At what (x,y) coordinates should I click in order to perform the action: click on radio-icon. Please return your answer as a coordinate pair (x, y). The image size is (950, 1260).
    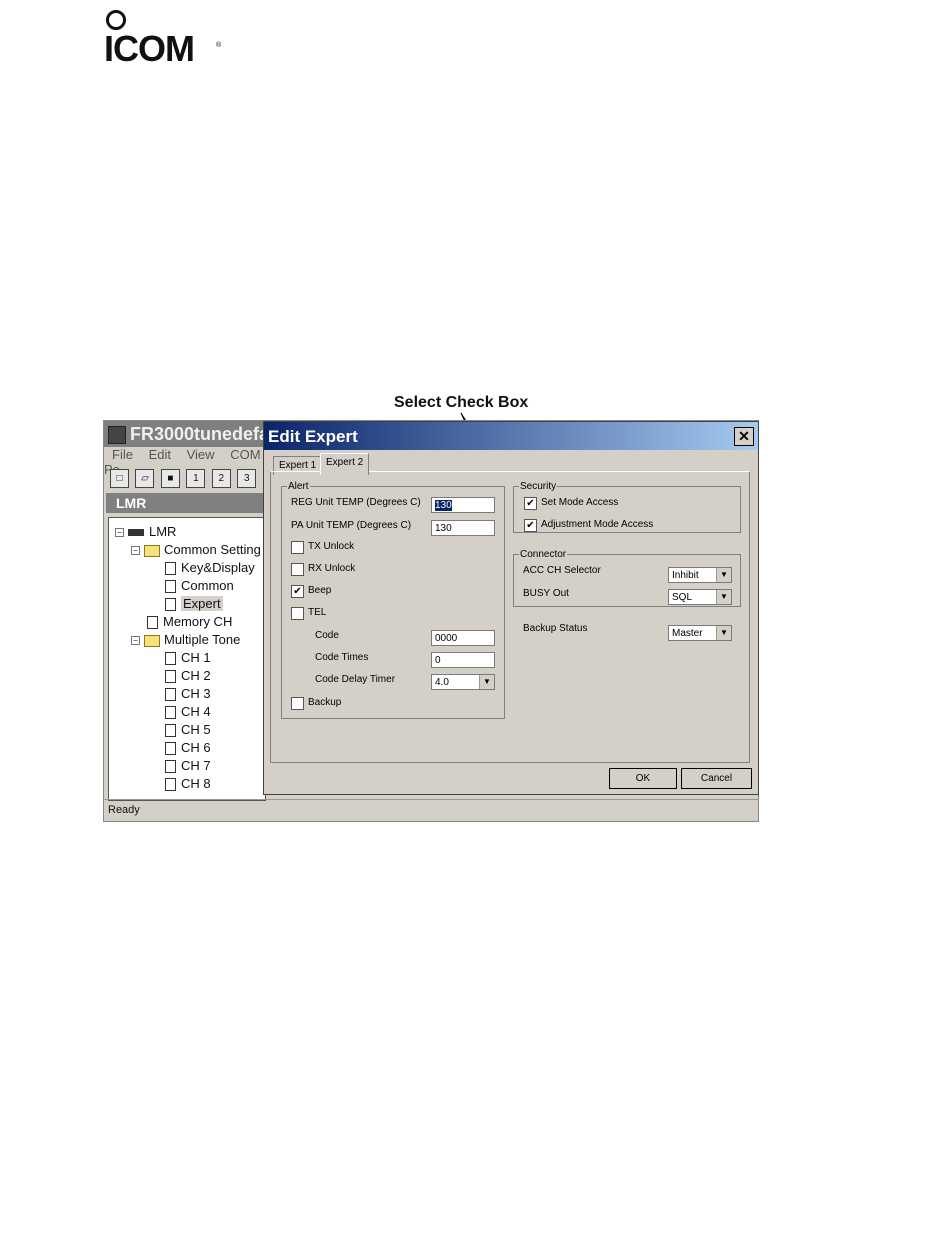
    Looking at the image, I should click on (136, 533).